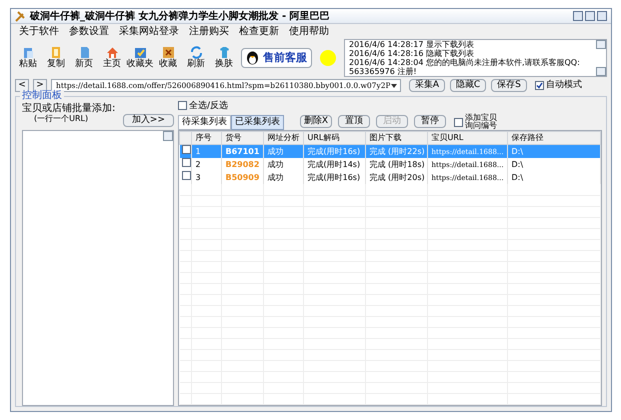 The width and height of the screenshot is (621, 420). What do you see at coordinates (396, 151) in the screenshot?
I see `table-cell: 完成 (用时22s)` at bounding box center [396, 151].